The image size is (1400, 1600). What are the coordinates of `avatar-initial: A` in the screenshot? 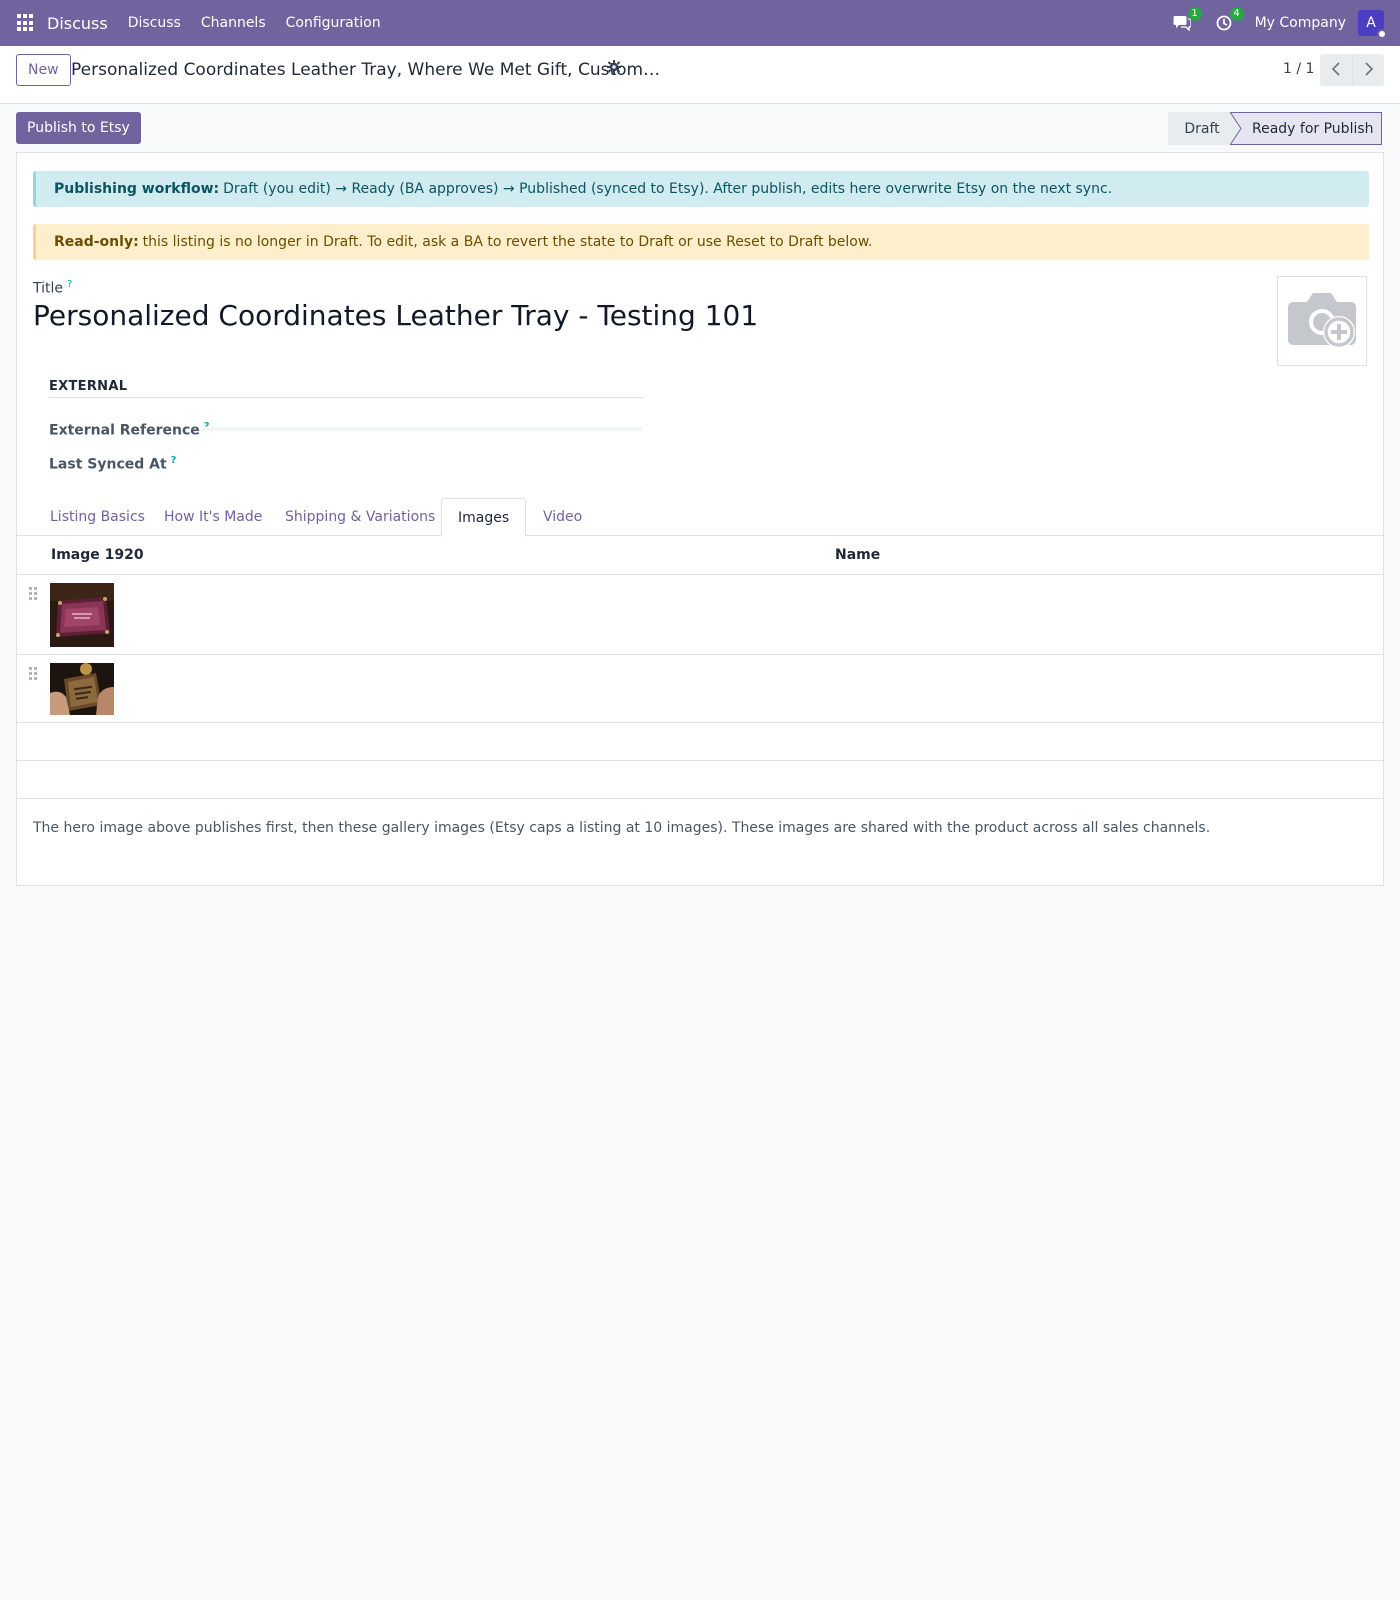 It's located at (1371, 23).